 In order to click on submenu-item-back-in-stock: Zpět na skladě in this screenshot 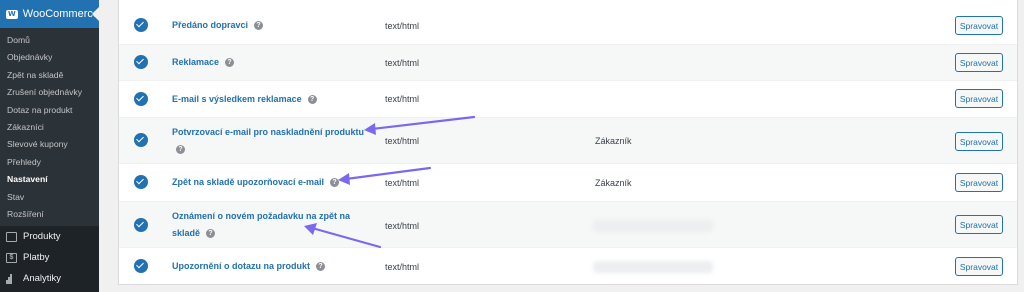, I will do `click(49, 75)`.